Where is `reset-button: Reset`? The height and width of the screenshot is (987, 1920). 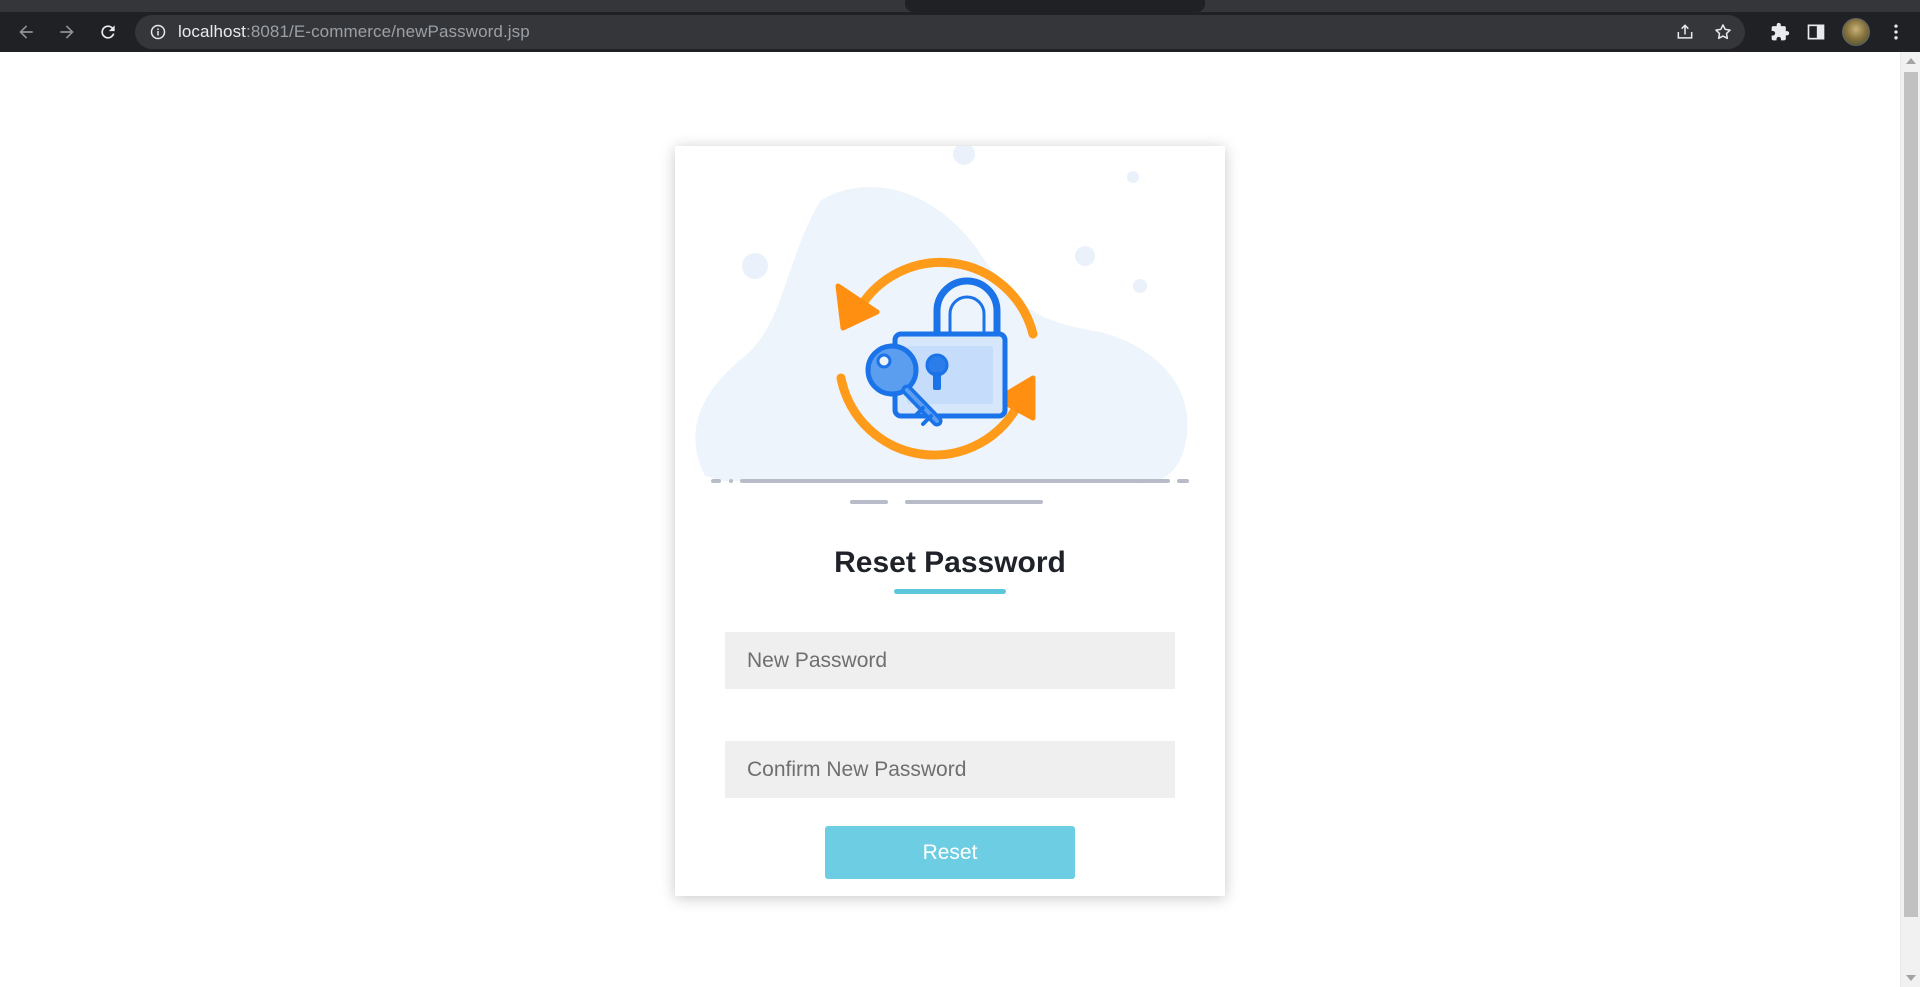 reset-button: Reset is located at coordinates (950, 852).